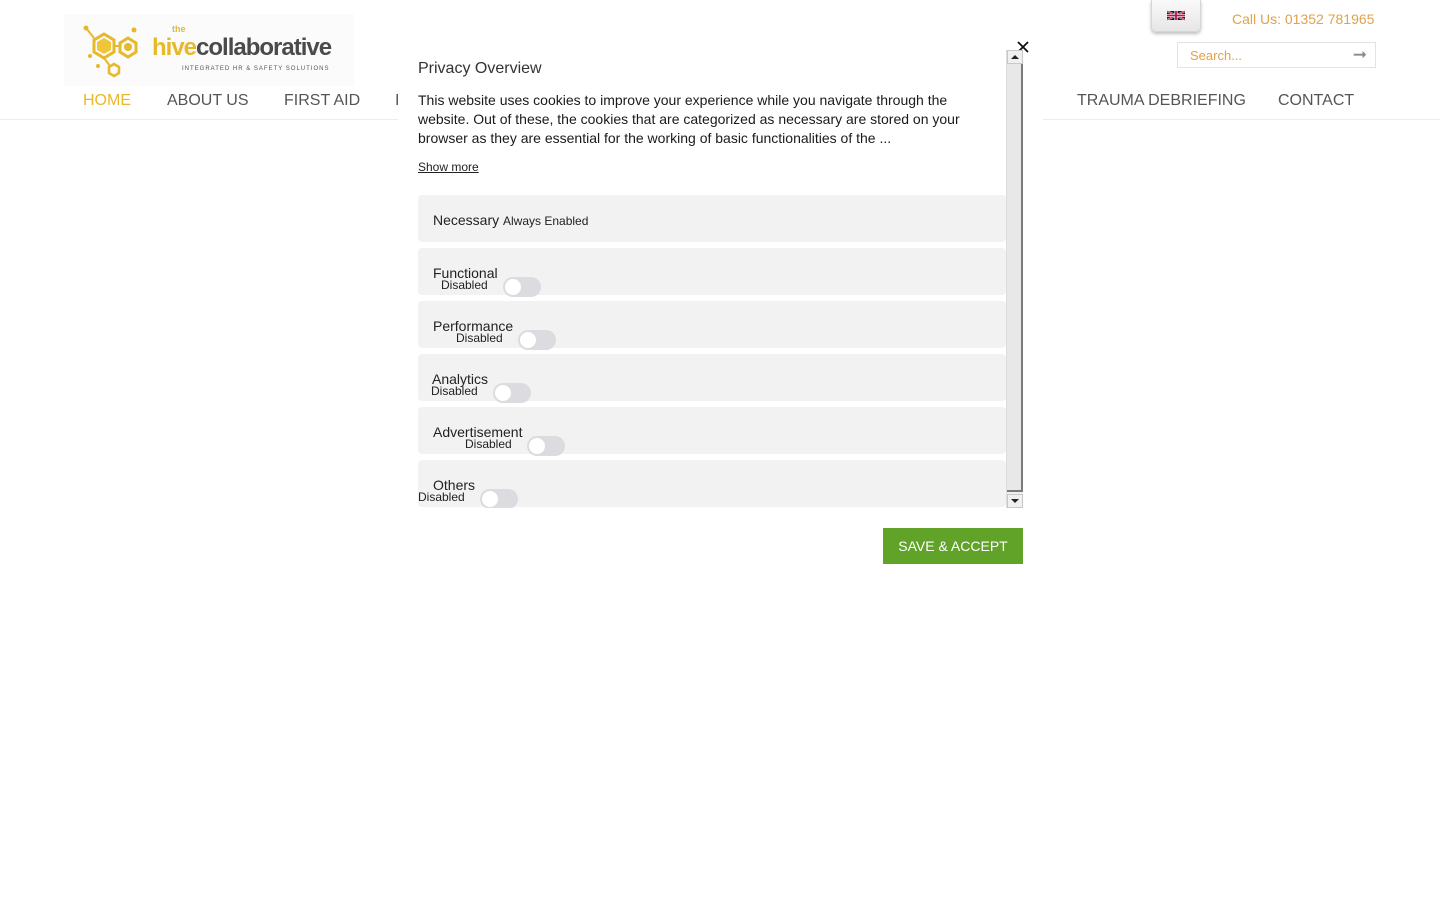  I want to click on nav-item-trauma-debriefing: TRAUMA DEBRIEFING, so click(1161, 101).